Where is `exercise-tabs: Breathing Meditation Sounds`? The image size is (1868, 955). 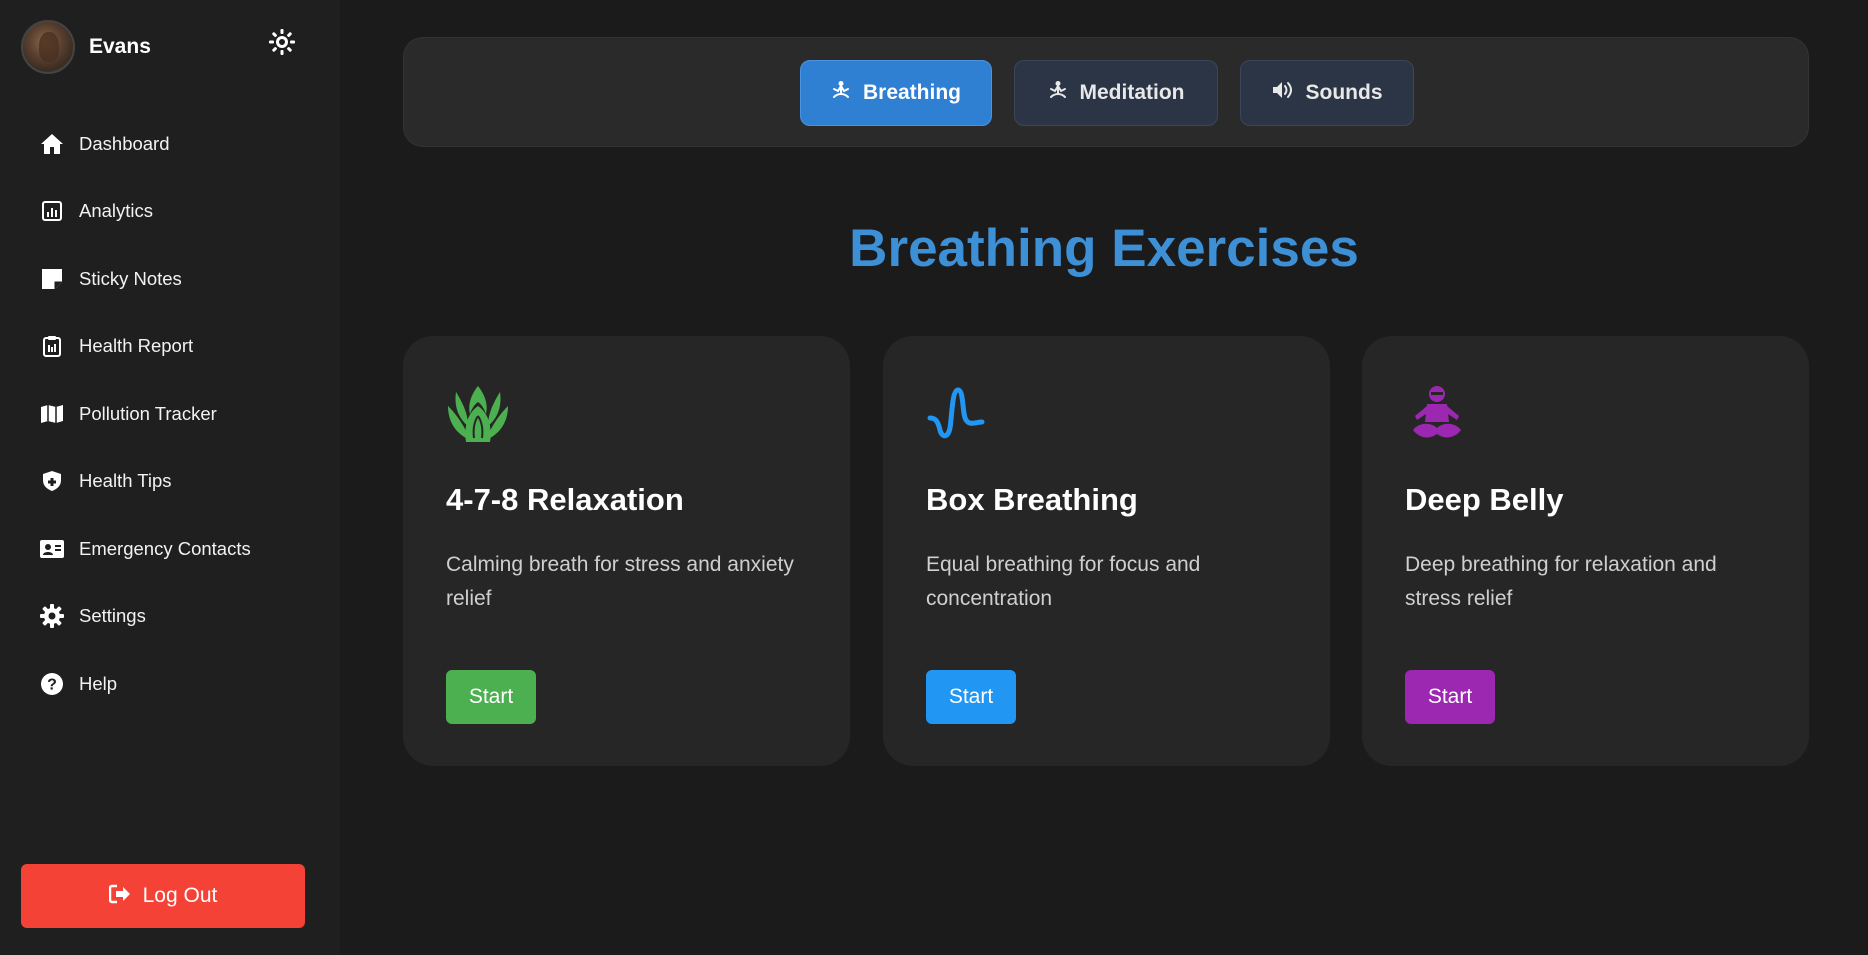
exercise-tabs: Breathing Meditation Sounds is located at coordinates (1106, 92).